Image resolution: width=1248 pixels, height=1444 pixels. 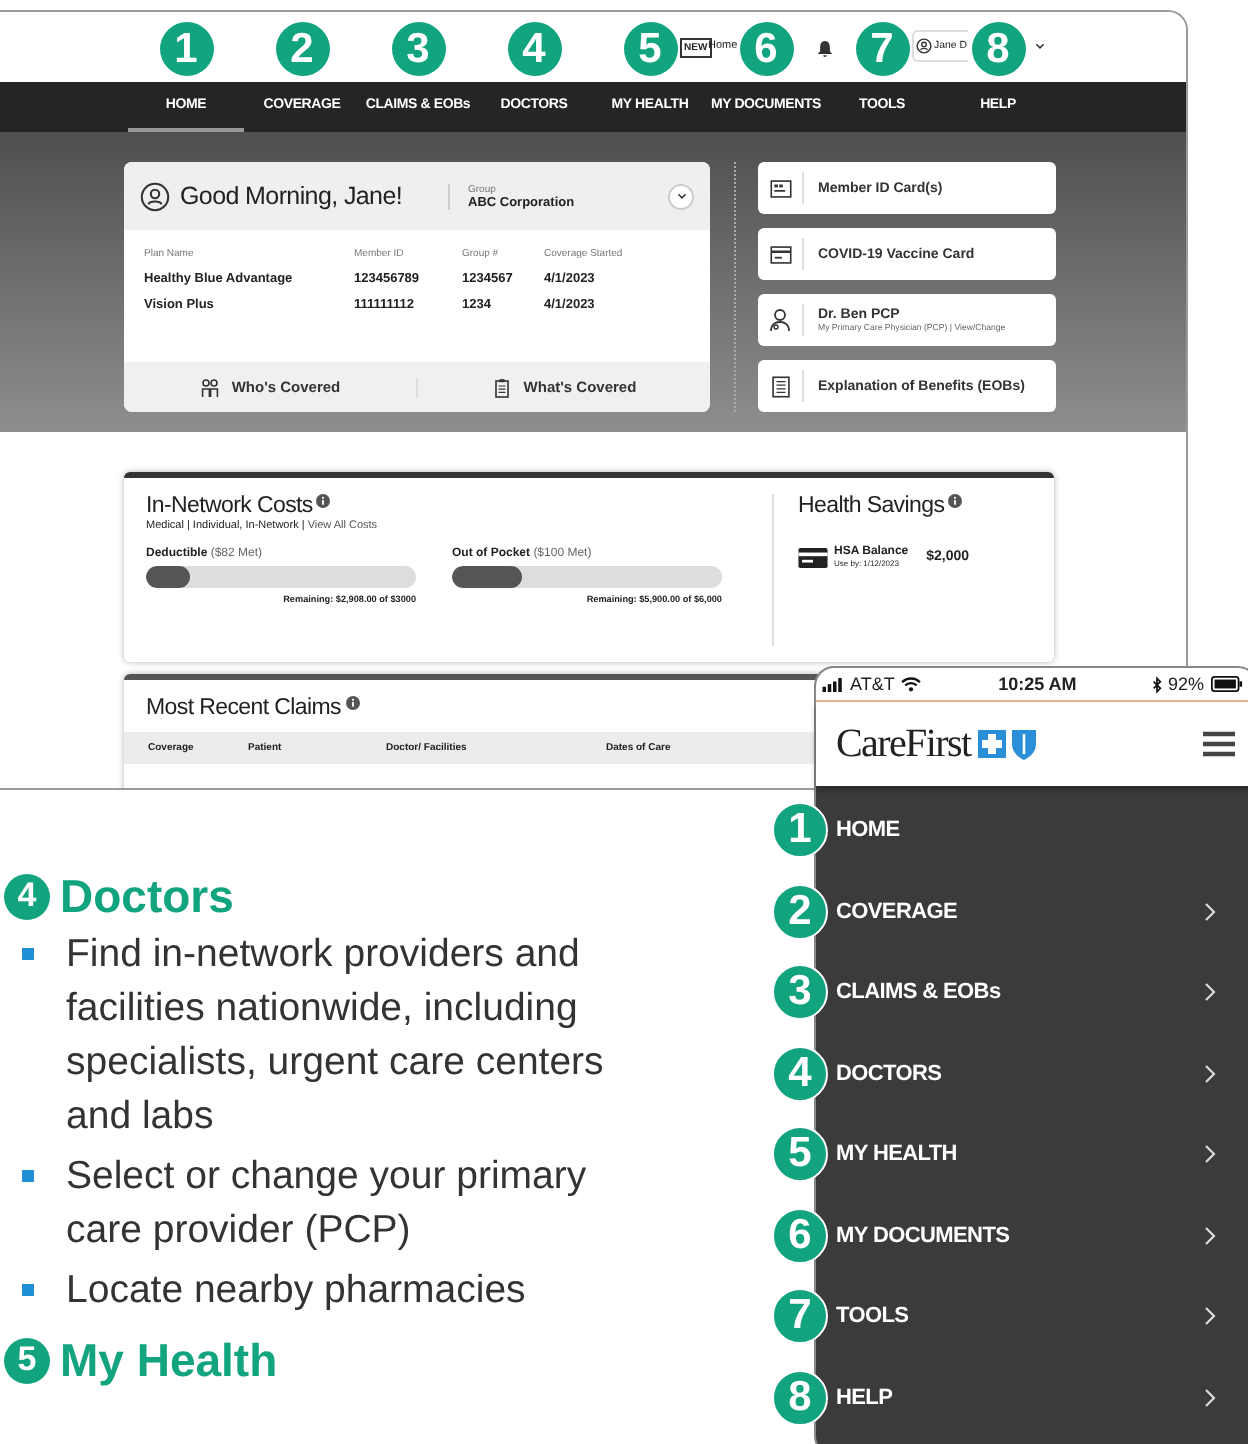 I want to click on battery-percent: 92%, so click(x=1185, y=684).